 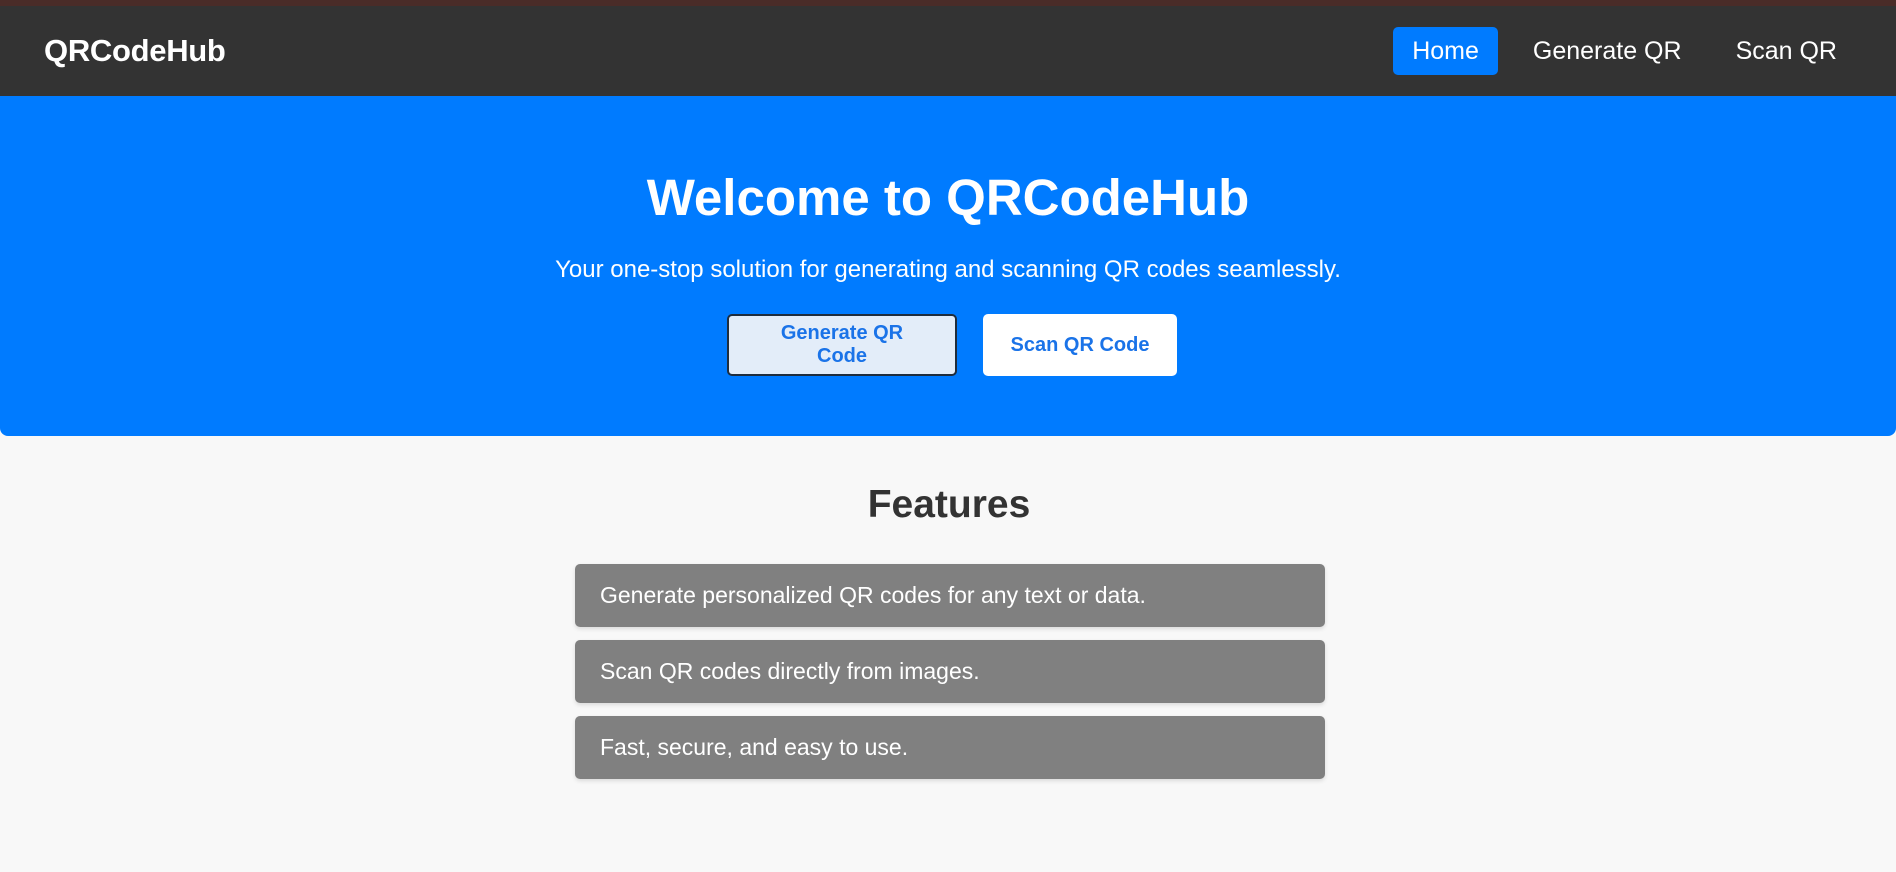 What do you see at coordinates (1607, 51) in the screenshot?
I see `nav-link-generate-qr: Generate QR` at bounding box center [1607, 51].